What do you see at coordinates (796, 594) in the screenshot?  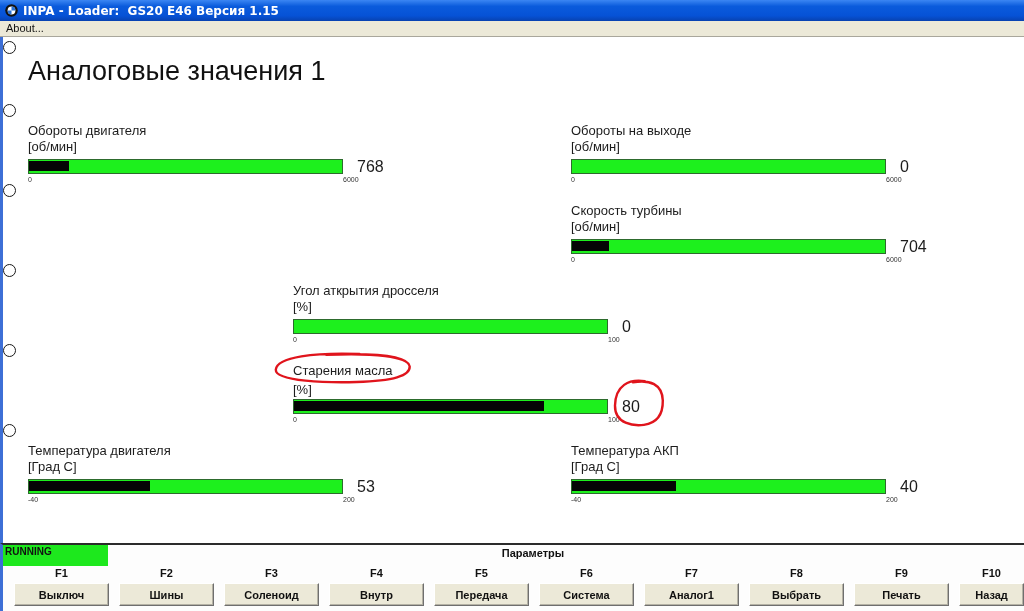 I see `function-key-button: Выбрать` at bounding box center [796, 594].